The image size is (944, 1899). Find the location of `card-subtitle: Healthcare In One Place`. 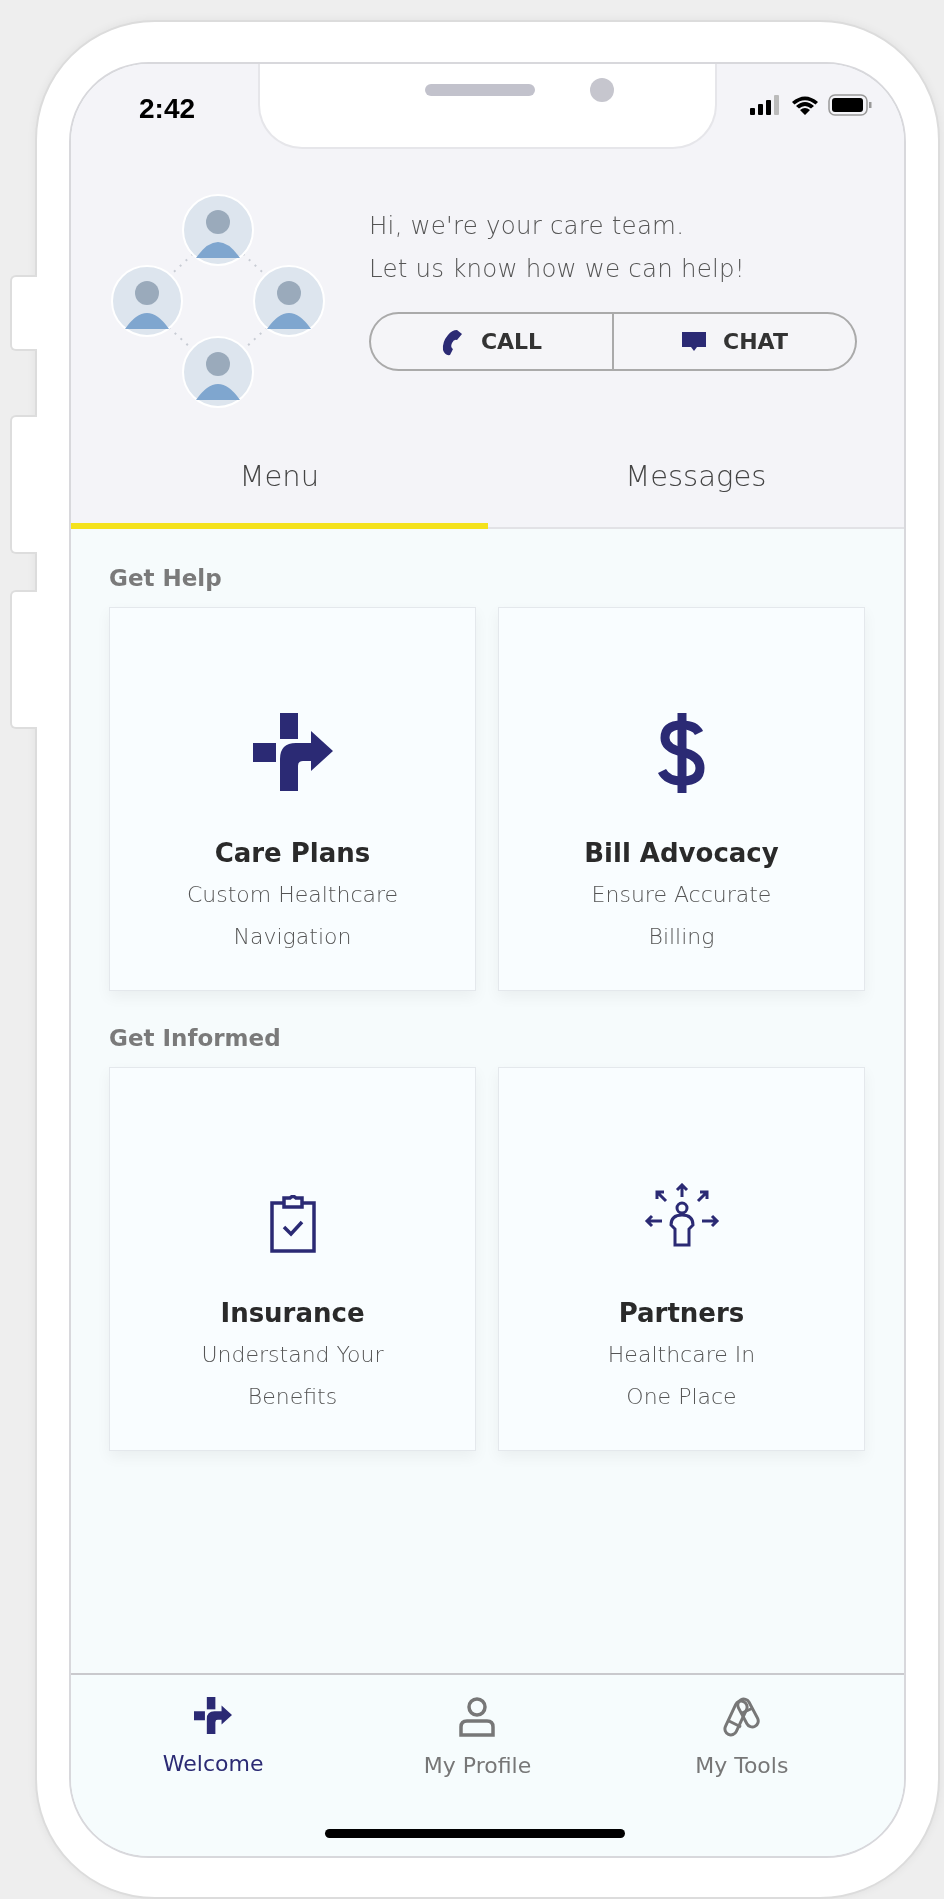

card-subtitle: Healthcare In One Place is located at coordinates (681, 1376).